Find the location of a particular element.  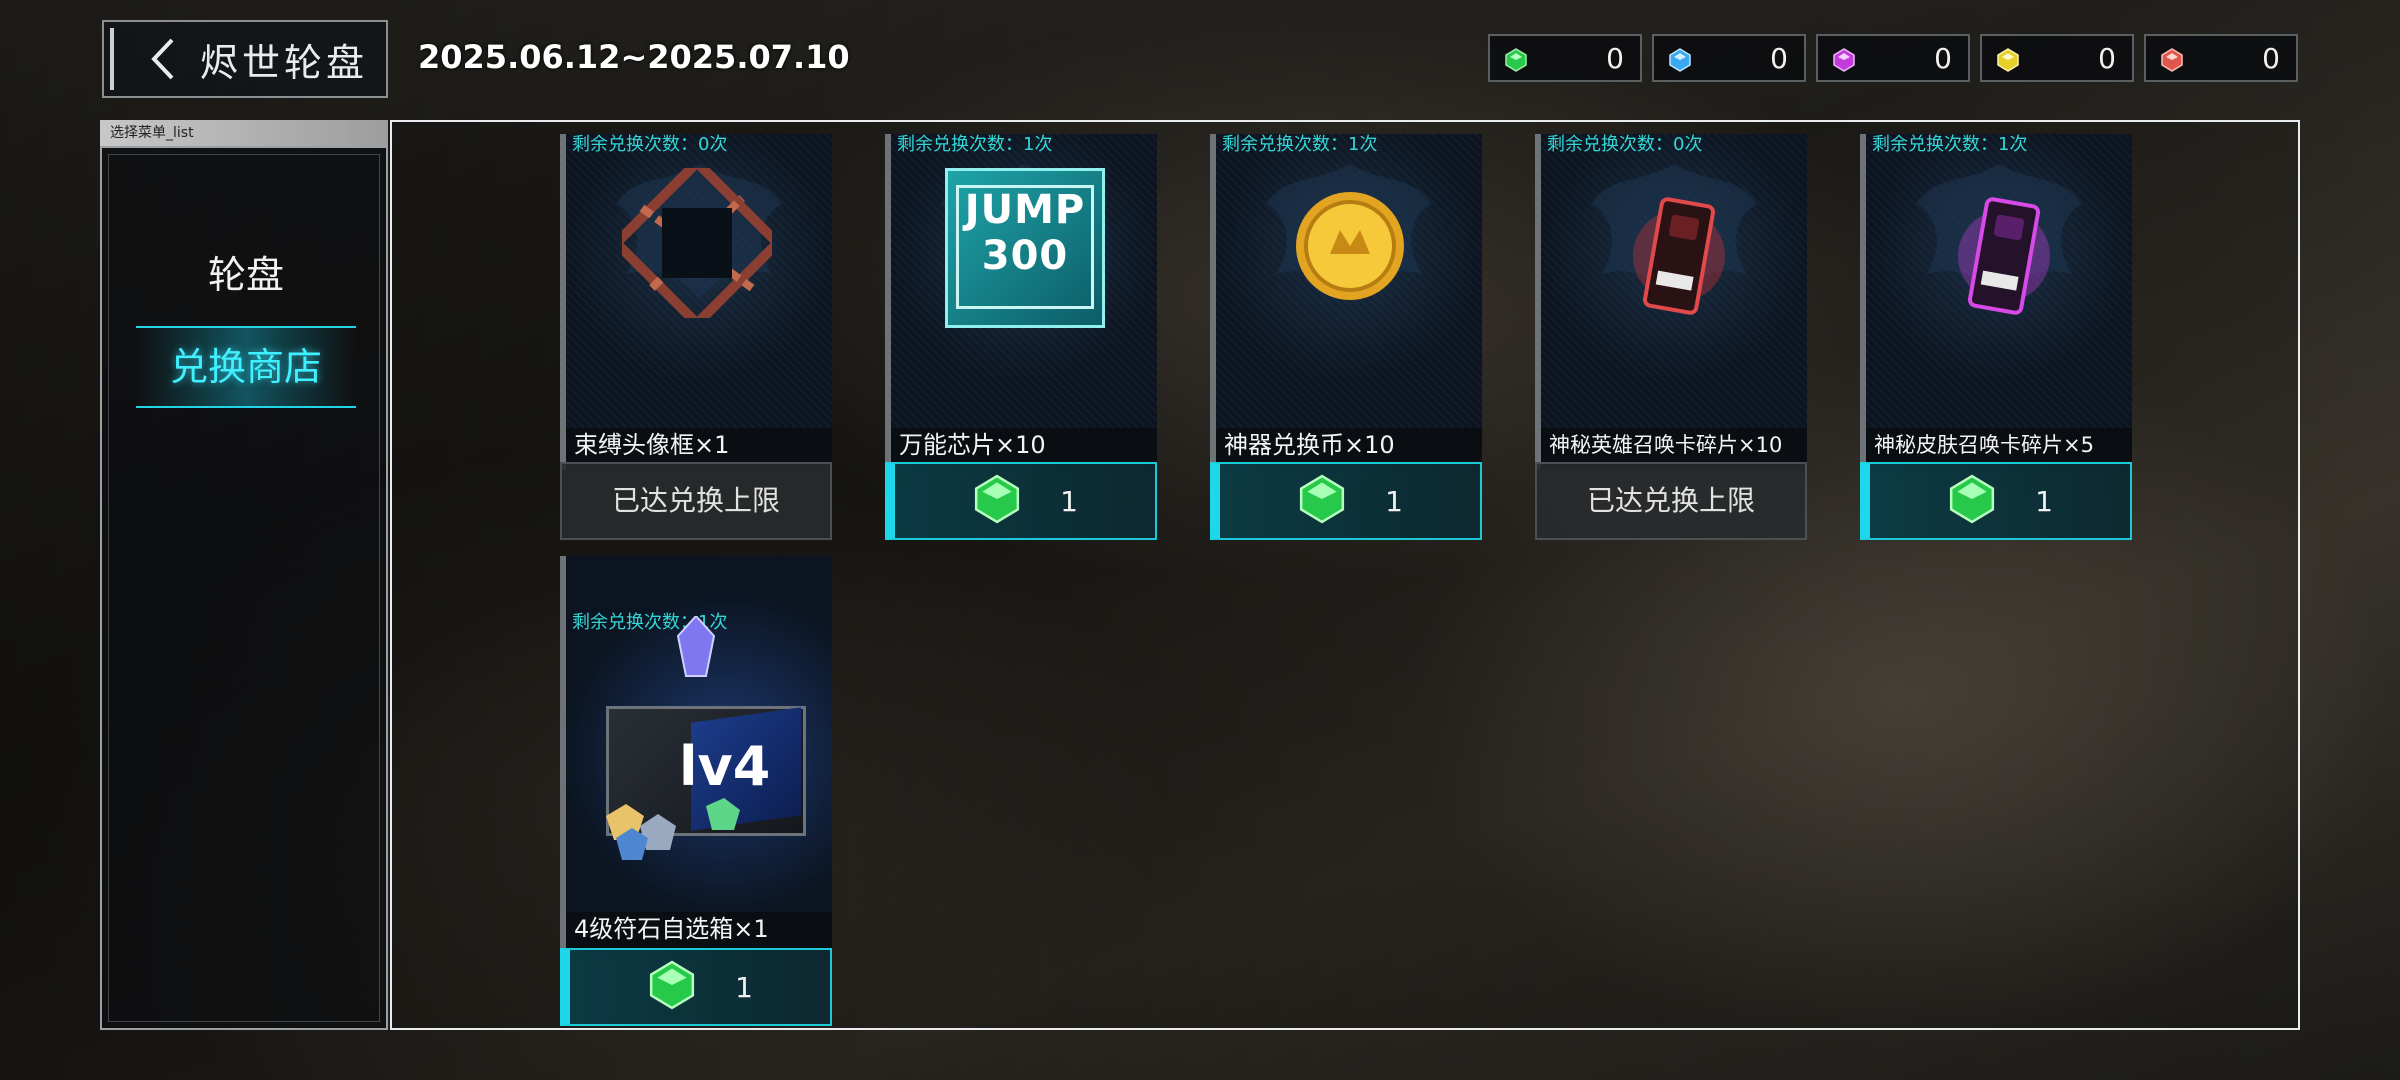

shop-item-card: 剩余兑换次数：1次 神秘皮肤召唤卡碎片×5 1 is located at coordinates (1996, 337).